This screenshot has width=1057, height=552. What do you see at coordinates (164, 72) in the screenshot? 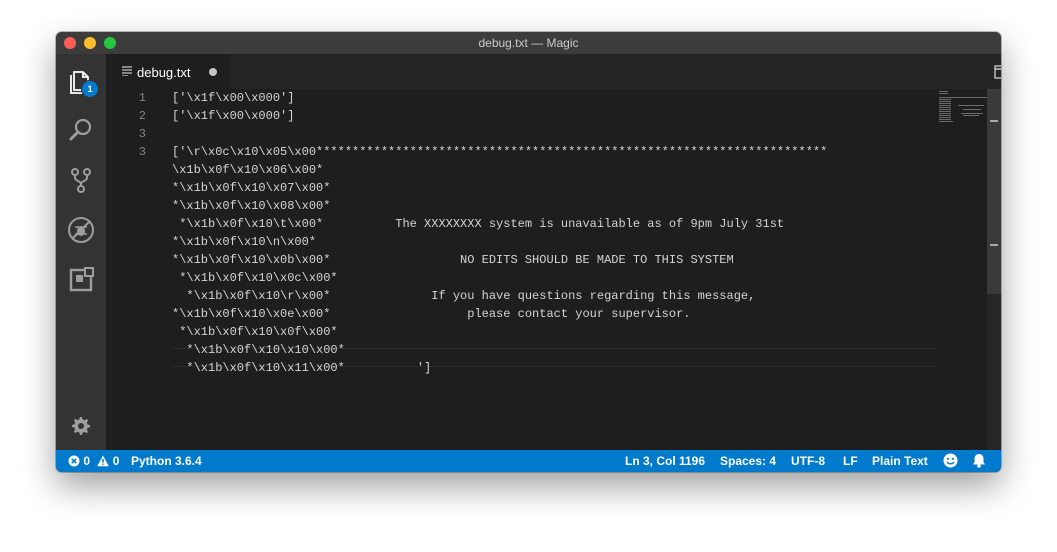
I see `tab-label: debug.txt` at bounding box center [164, 72].